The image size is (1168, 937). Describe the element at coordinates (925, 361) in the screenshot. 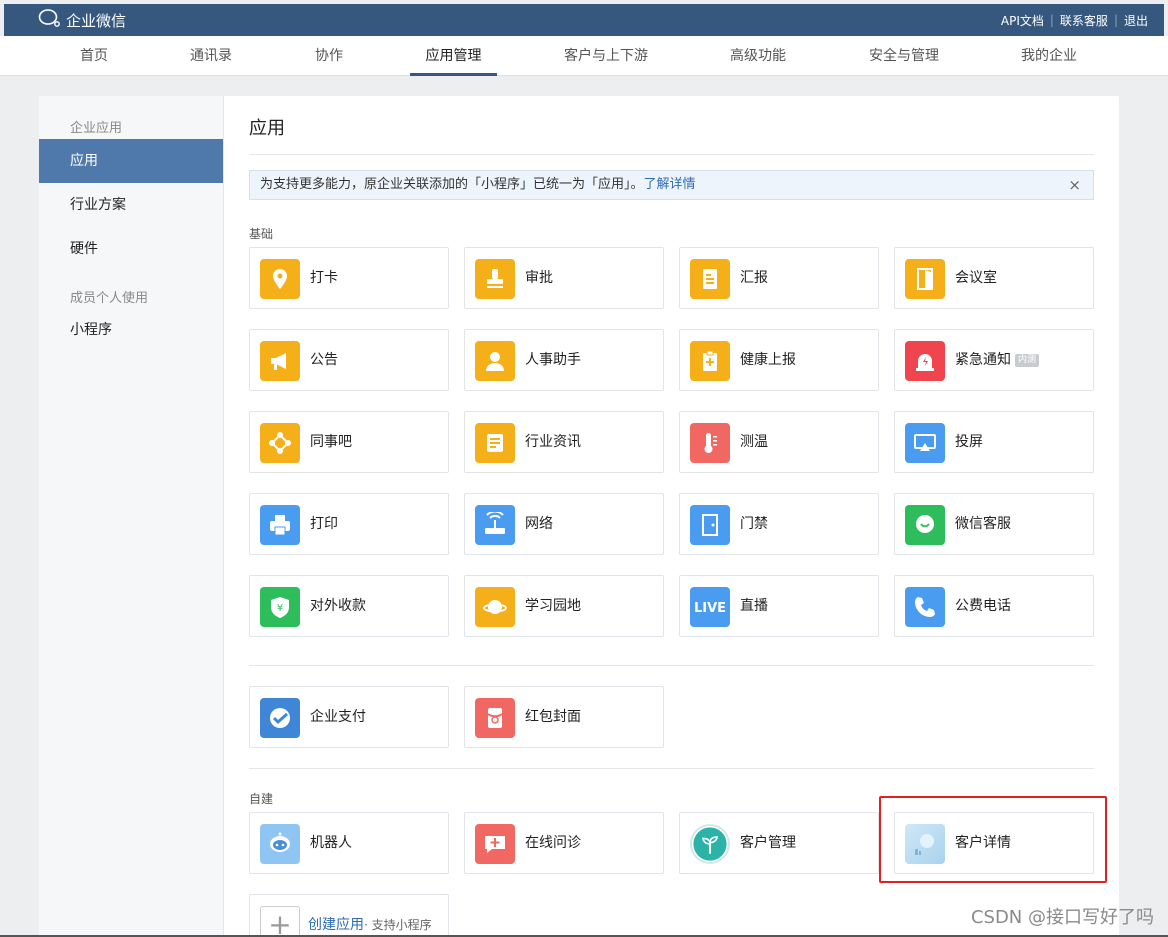

I see `alarm-icon` at that location.